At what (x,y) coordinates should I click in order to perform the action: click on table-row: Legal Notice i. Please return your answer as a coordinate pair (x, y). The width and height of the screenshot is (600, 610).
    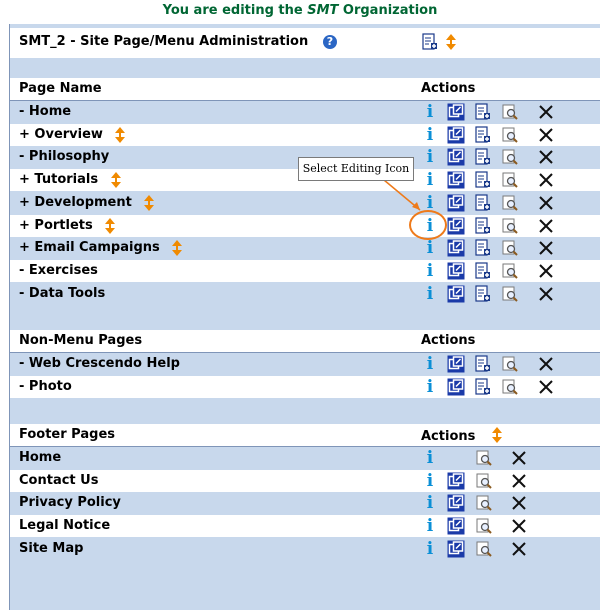
    Looking at the image, I should click on (305, 526).